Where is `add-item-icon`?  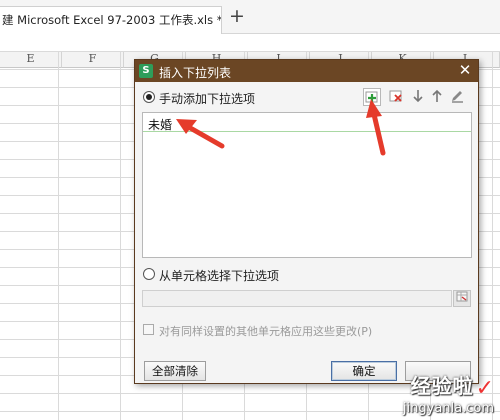
add-item-icon is located at coordinates (372, 97).